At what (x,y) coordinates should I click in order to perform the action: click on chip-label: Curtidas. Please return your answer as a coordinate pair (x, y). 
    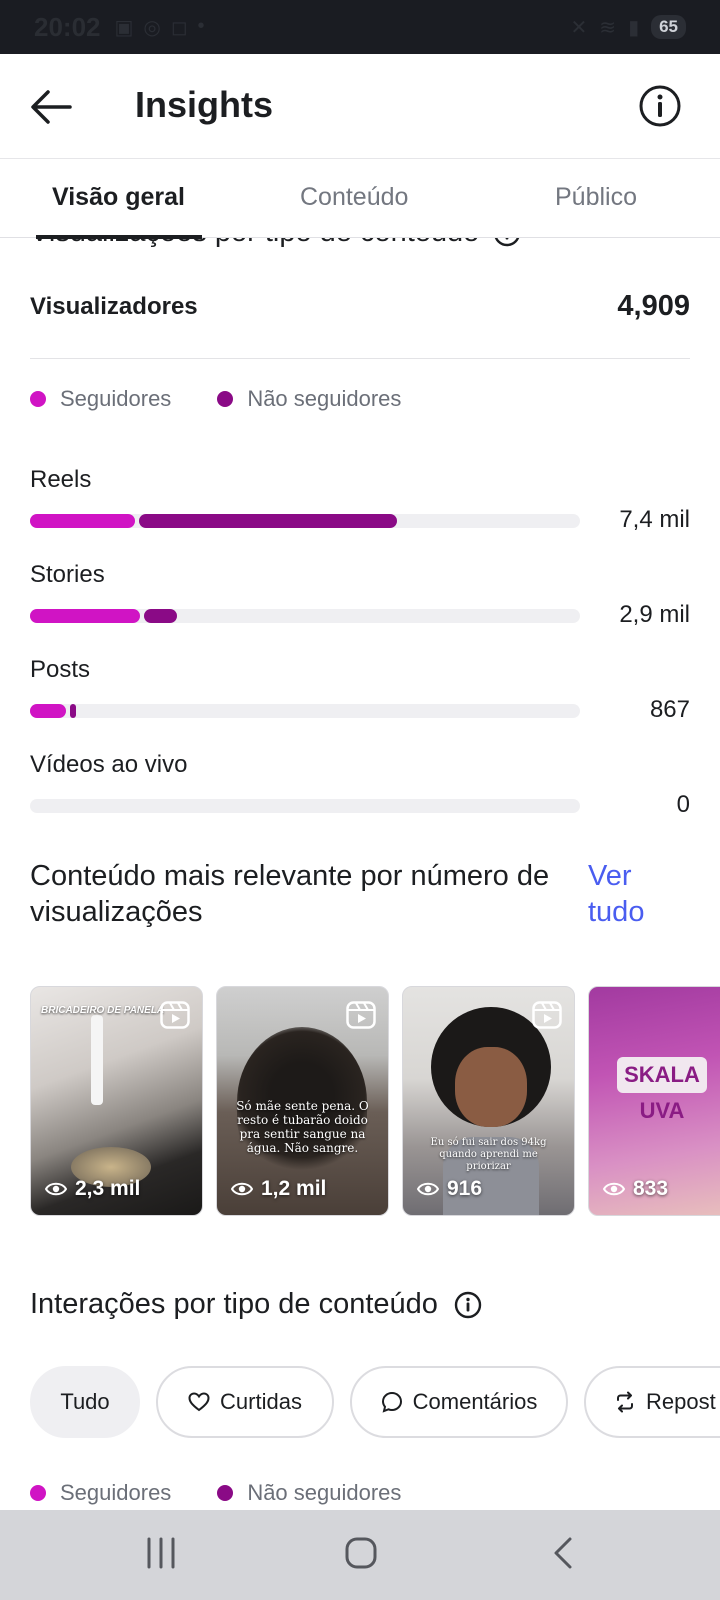
    Looking at the image, I should click on (261, 1401).